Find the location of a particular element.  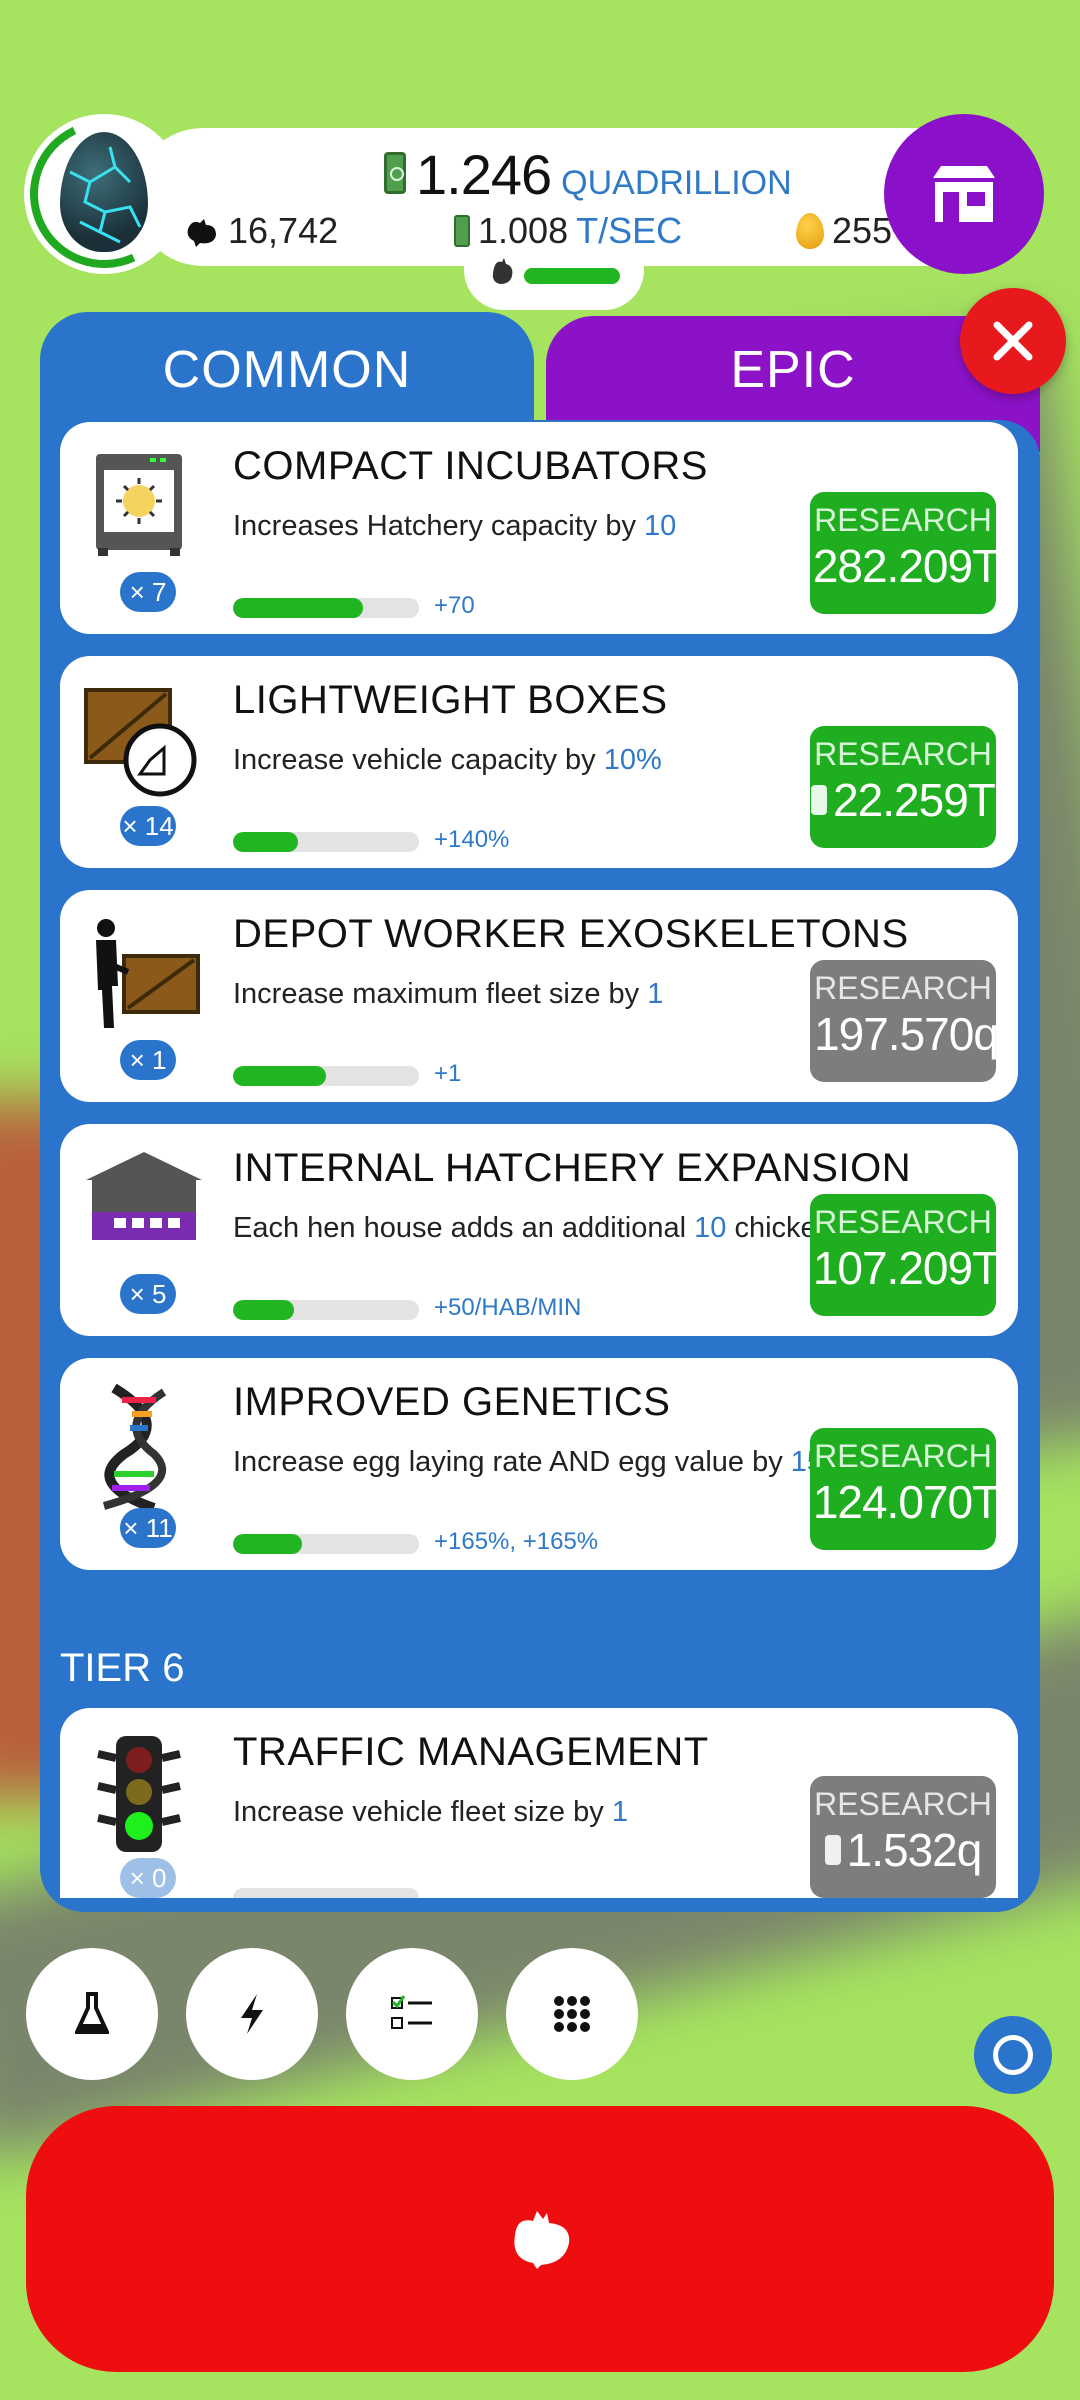

top-hud: 1.246 QUADRILLION 16,742 1.008 T/SEC 255 is located at coordinates (526, 204).